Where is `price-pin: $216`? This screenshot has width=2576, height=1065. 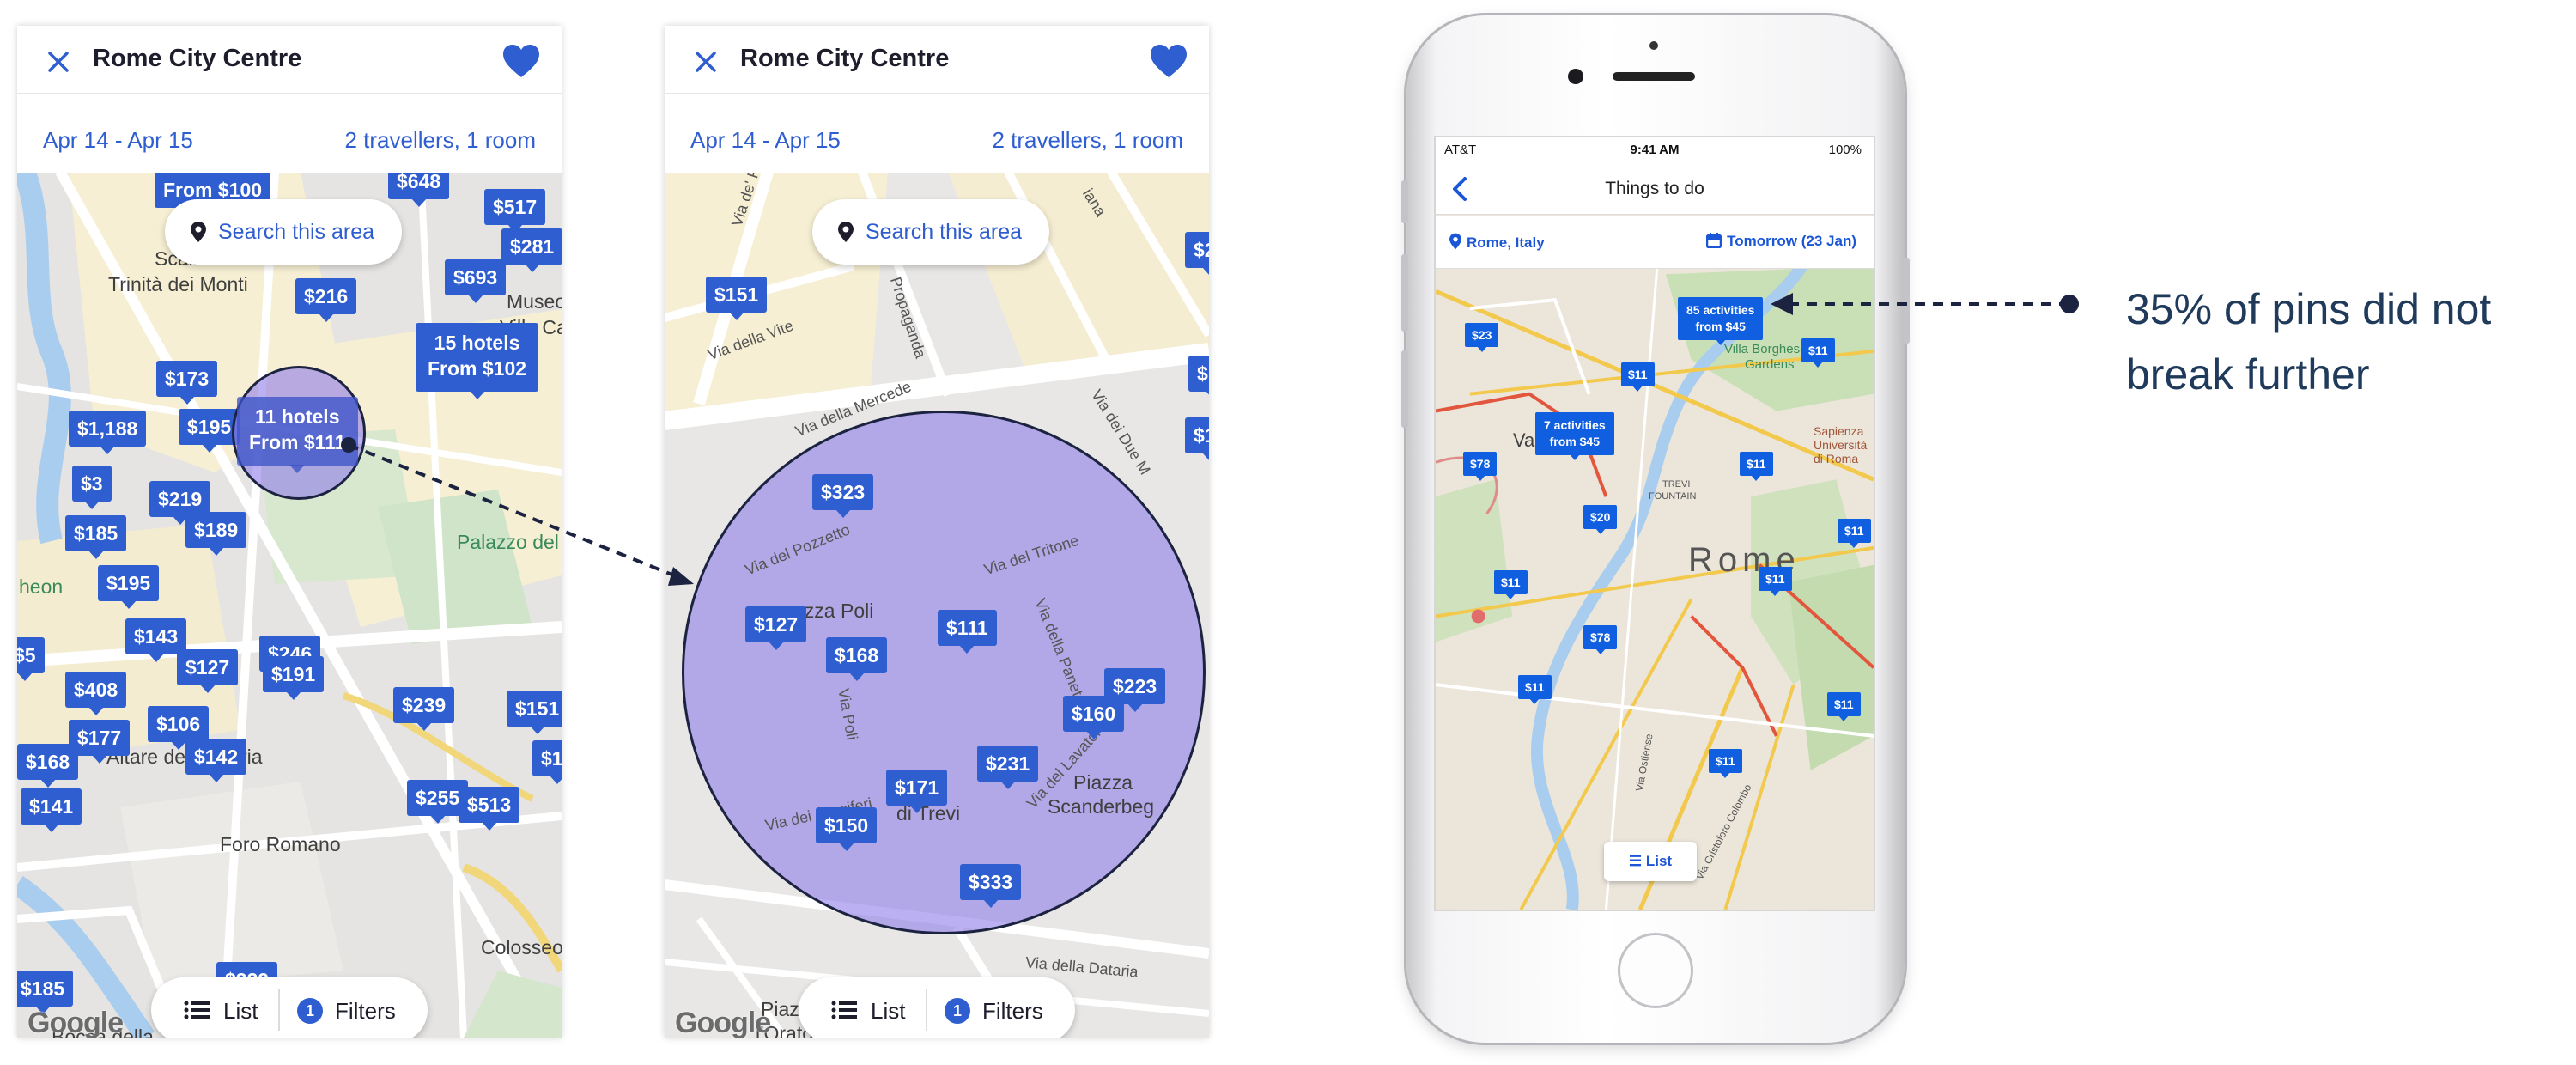 price-pin: $216 is located at coordinates (326, 300).